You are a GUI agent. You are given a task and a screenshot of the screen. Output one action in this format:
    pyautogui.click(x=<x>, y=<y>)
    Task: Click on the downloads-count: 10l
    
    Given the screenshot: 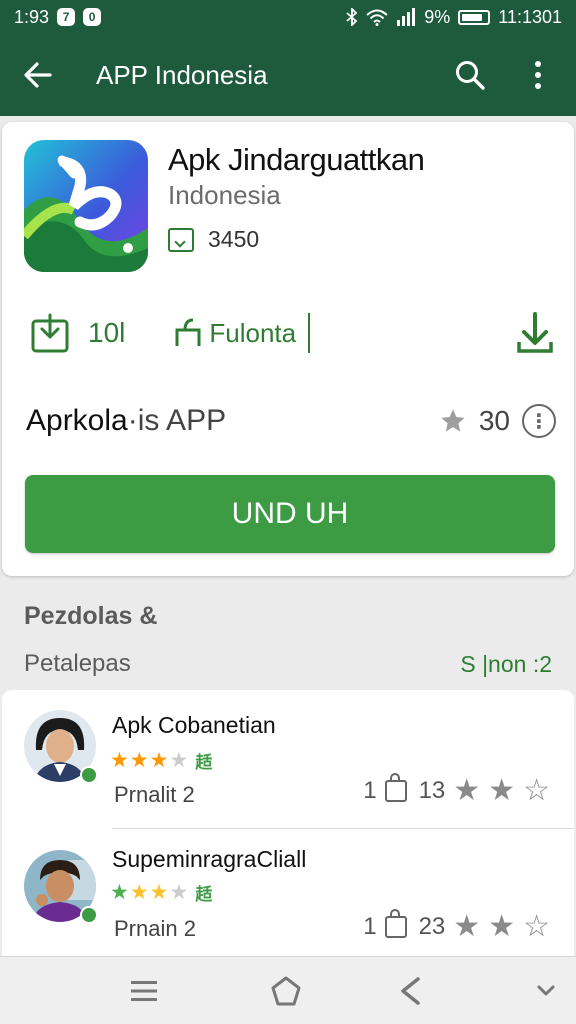 What is the action you would take?
    pyautogui.click(x=107, y=332)
    